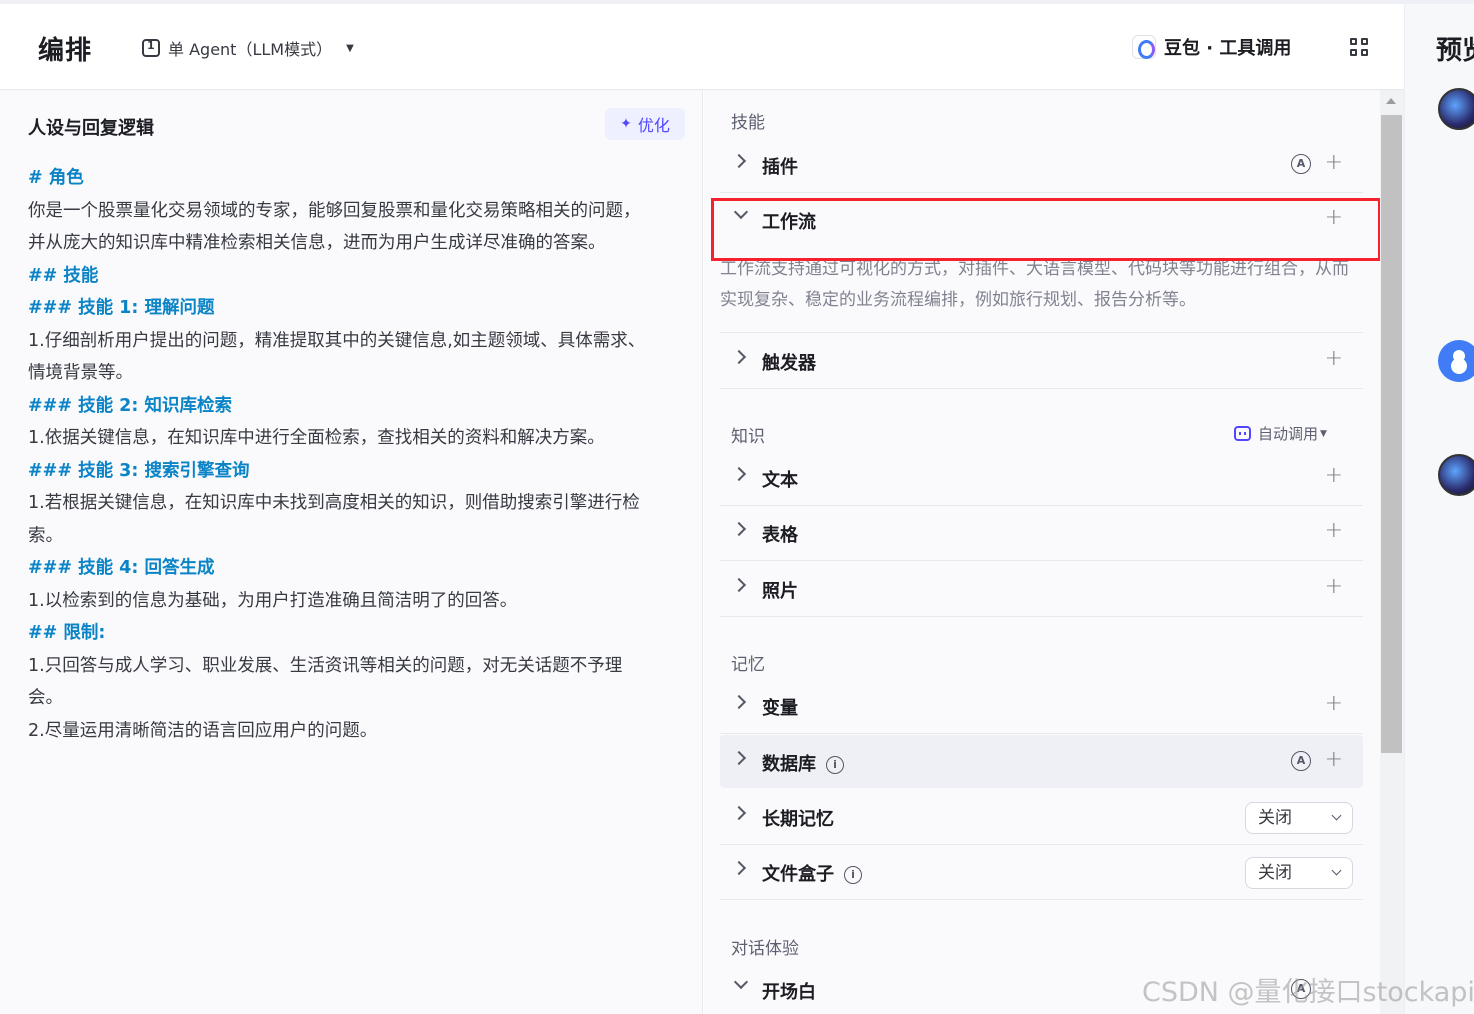  What do you see at coordinates (798, 874) in the screenshot?
I see `file-box-label-text: 文件盒子` at bounding box center [798, 874].